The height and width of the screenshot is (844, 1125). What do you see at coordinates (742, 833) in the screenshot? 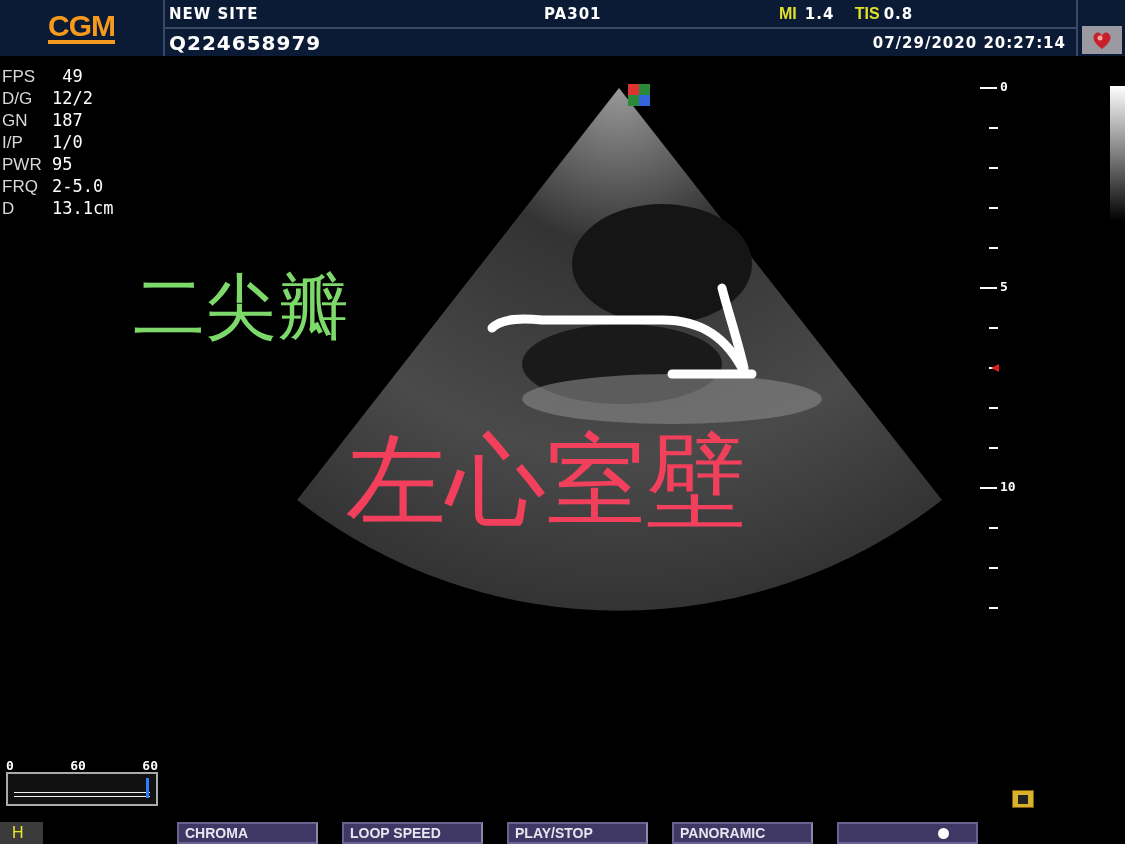
I see `softkey-button: PANORAMIC` at bounding box center [742, 833].